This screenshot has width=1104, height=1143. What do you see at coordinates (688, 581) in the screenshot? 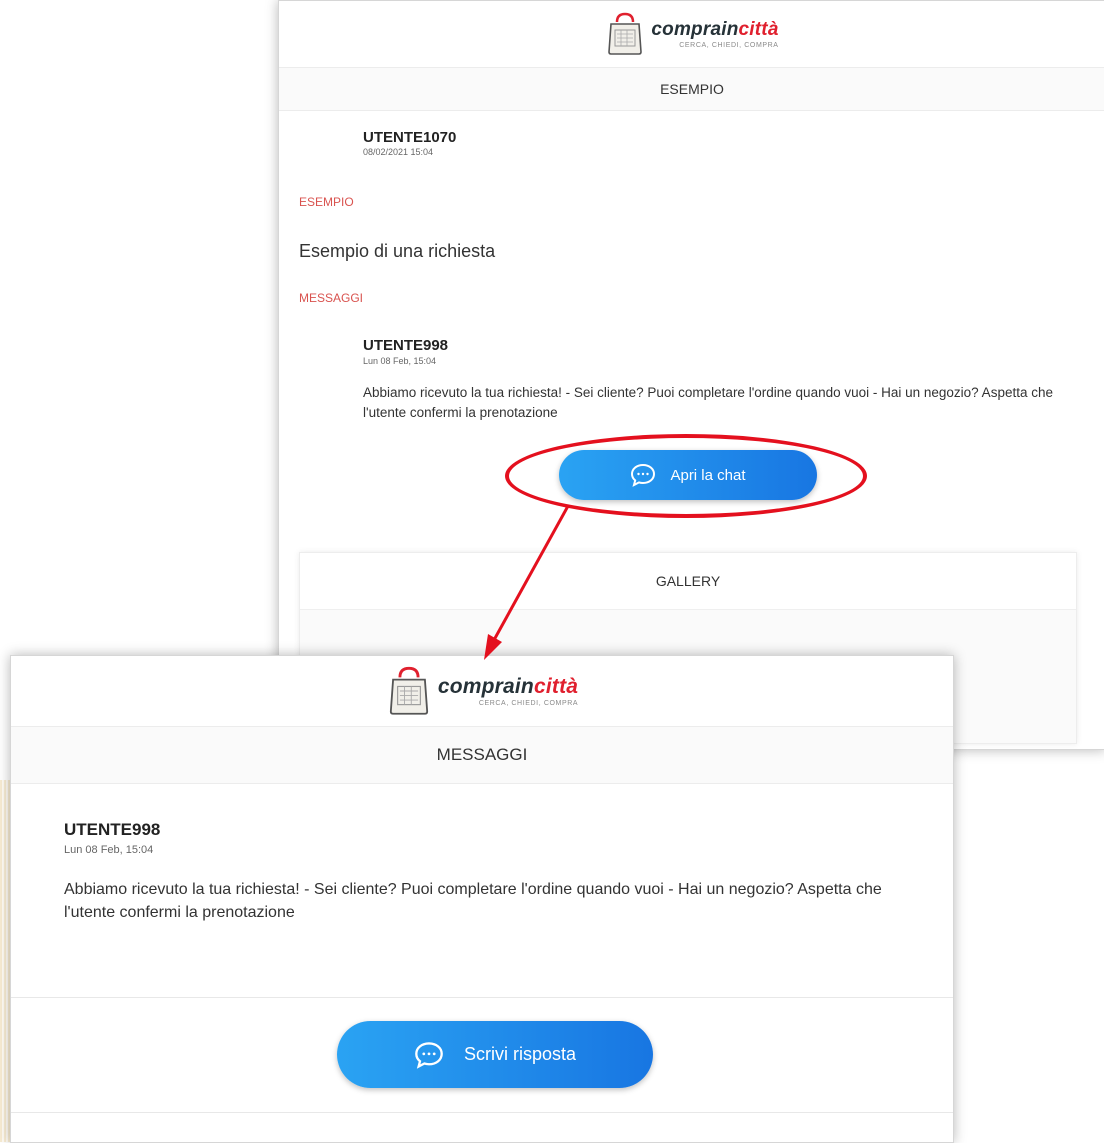
I see `gallery-title: GALLERY` at bounding box center [688, 581].